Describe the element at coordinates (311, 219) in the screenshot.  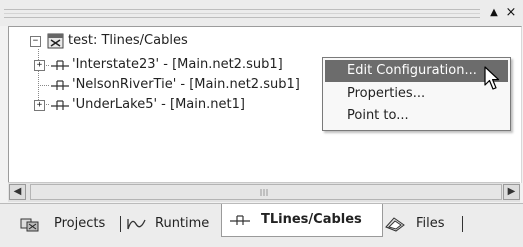
I see `tab-label: TLines/Cables` at that location.